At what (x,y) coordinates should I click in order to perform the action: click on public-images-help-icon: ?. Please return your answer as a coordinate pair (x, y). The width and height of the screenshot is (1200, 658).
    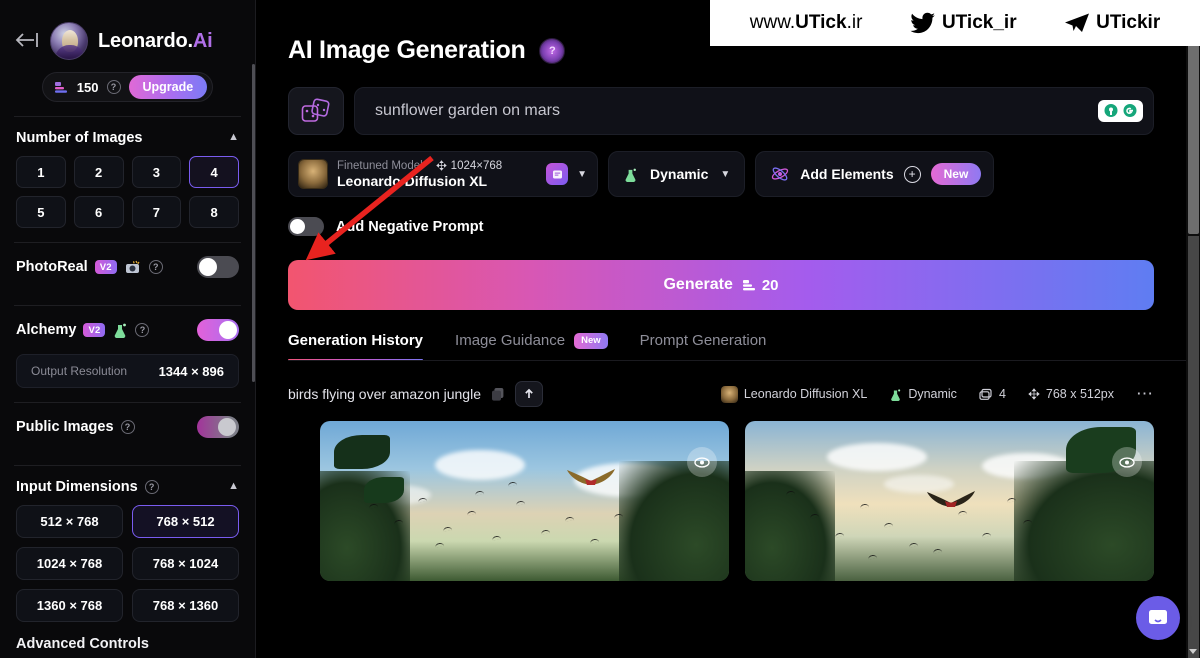
    Looking at the image, I should click on (127, 427).